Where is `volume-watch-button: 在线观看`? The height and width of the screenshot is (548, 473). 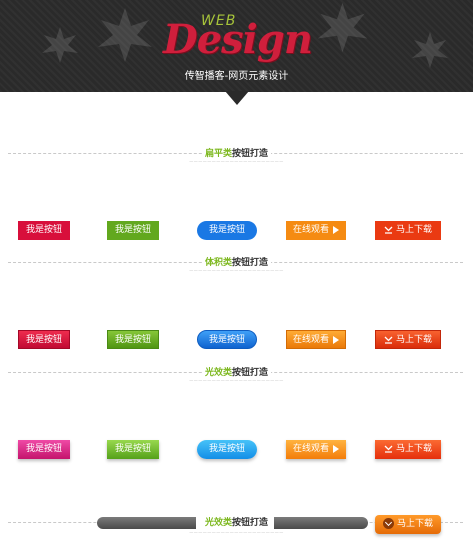
volume-watch-button: 在线观看 is located at coordinates (316, 339).